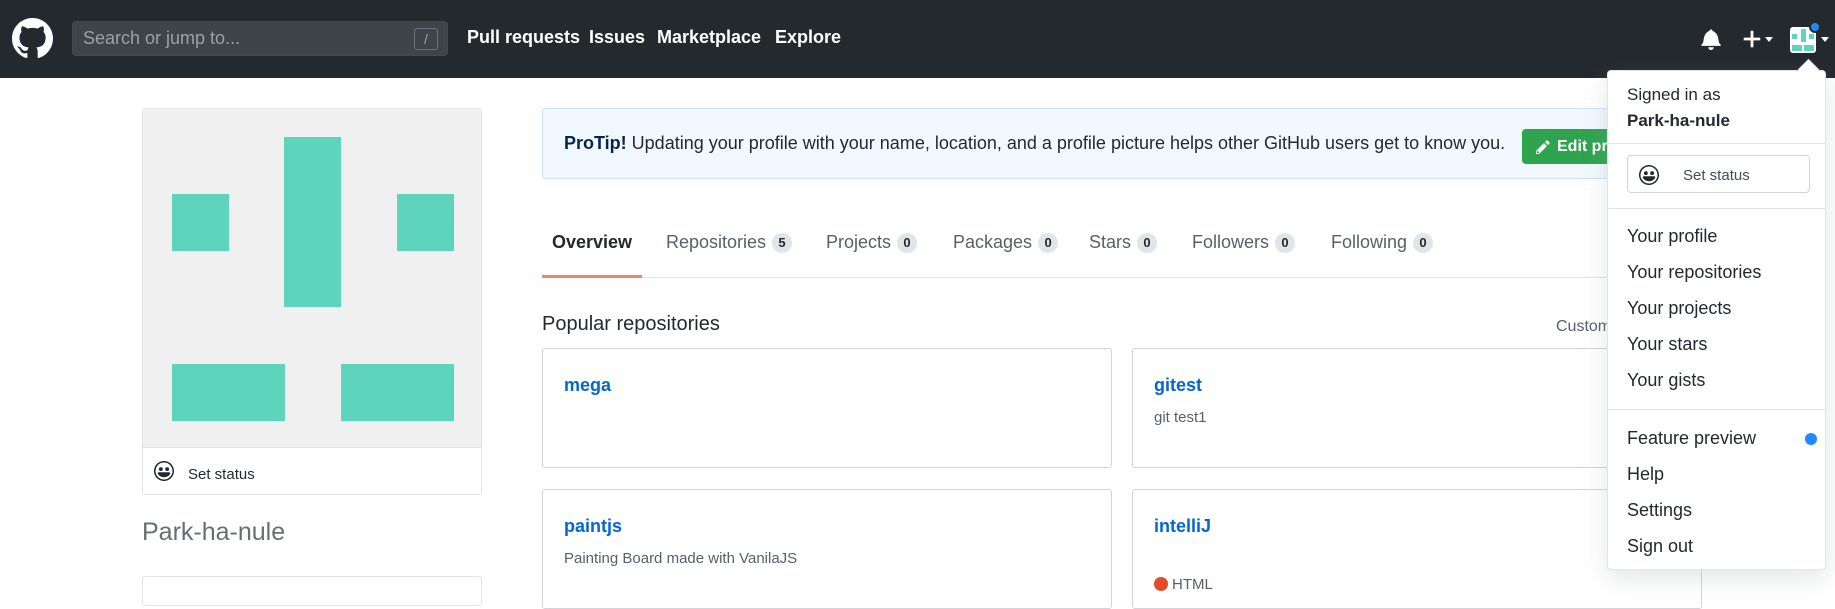  What do you see at coordinates (1161, 584) in the screenshot?
I see `language-color-dot-icon` at bounding box center [1161, 584].